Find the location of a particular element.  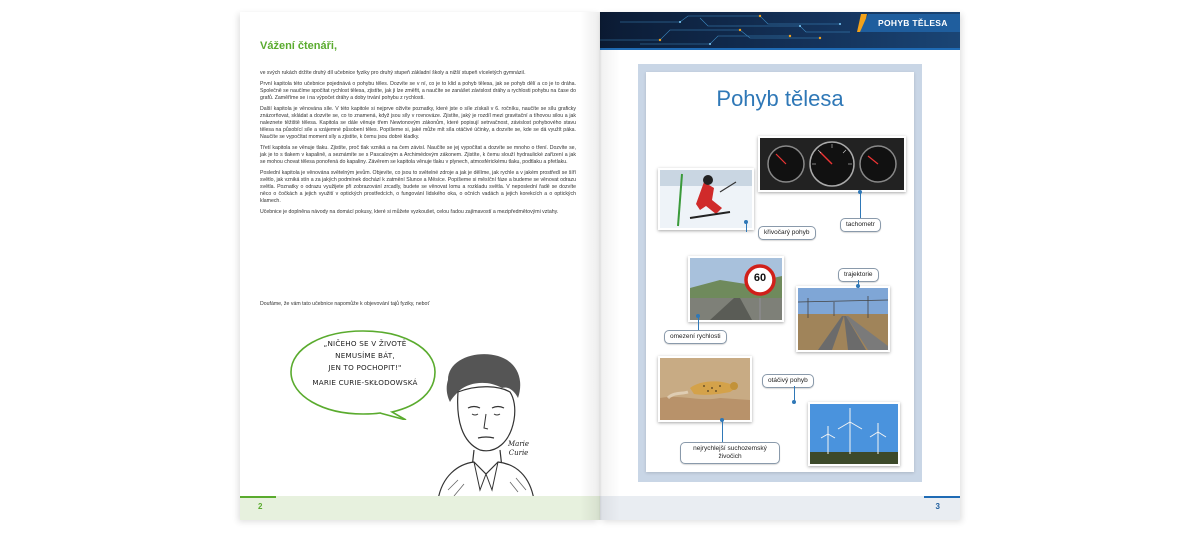

quote-line: NEMUSÍME BÁT, is located at coordinates (365, 355).